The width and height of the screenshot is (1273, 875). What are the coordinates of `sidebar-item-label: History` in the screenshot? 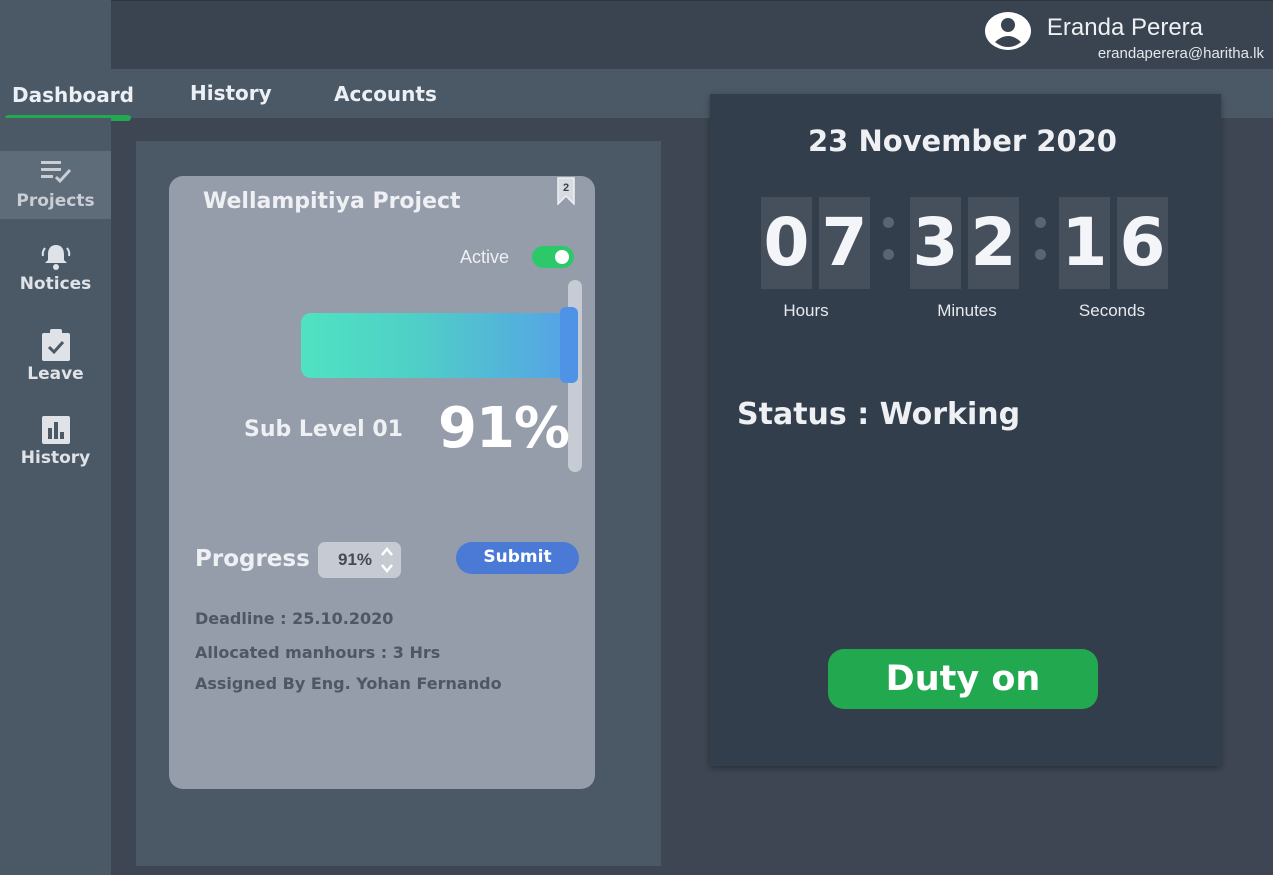 It's located at (55, 458).